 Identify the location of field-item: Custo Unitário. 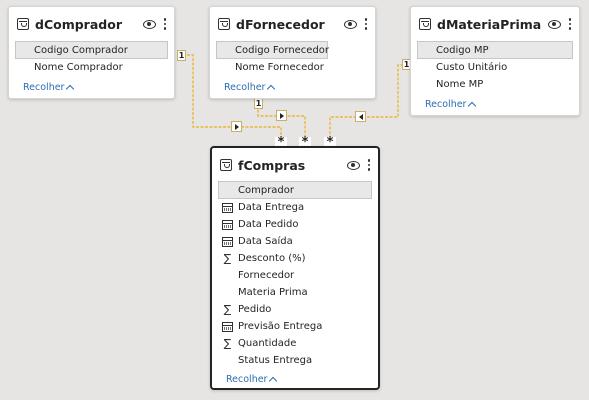
(495, 67).